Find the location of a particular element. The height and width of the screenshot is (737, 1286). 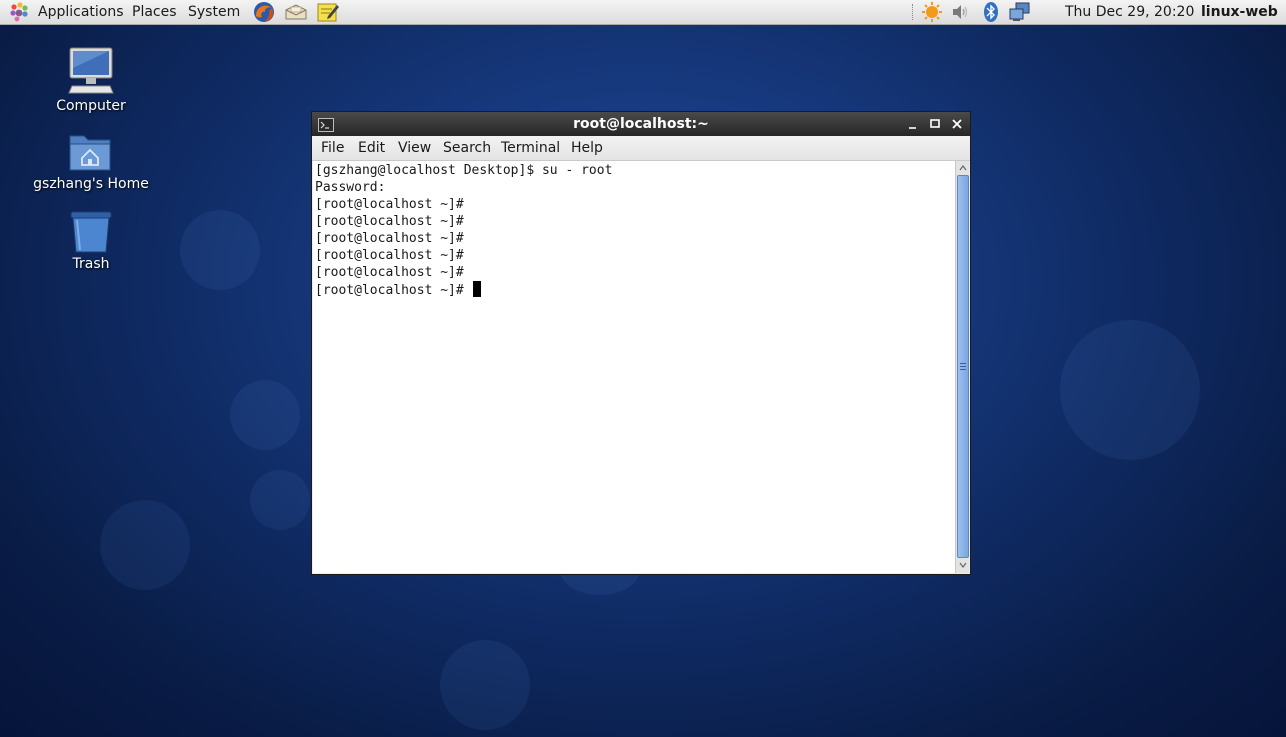

mail-icon is located at coordinates (296, 12).